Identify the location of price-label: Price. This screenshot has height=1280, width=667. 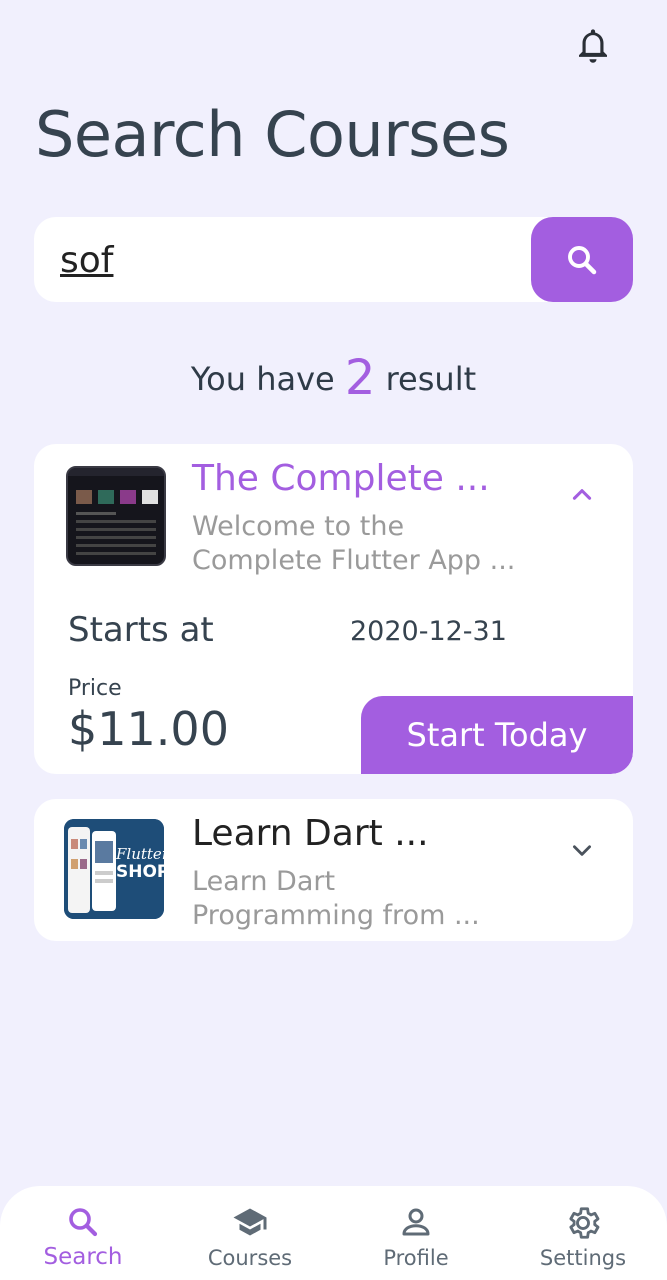
(95, 688).